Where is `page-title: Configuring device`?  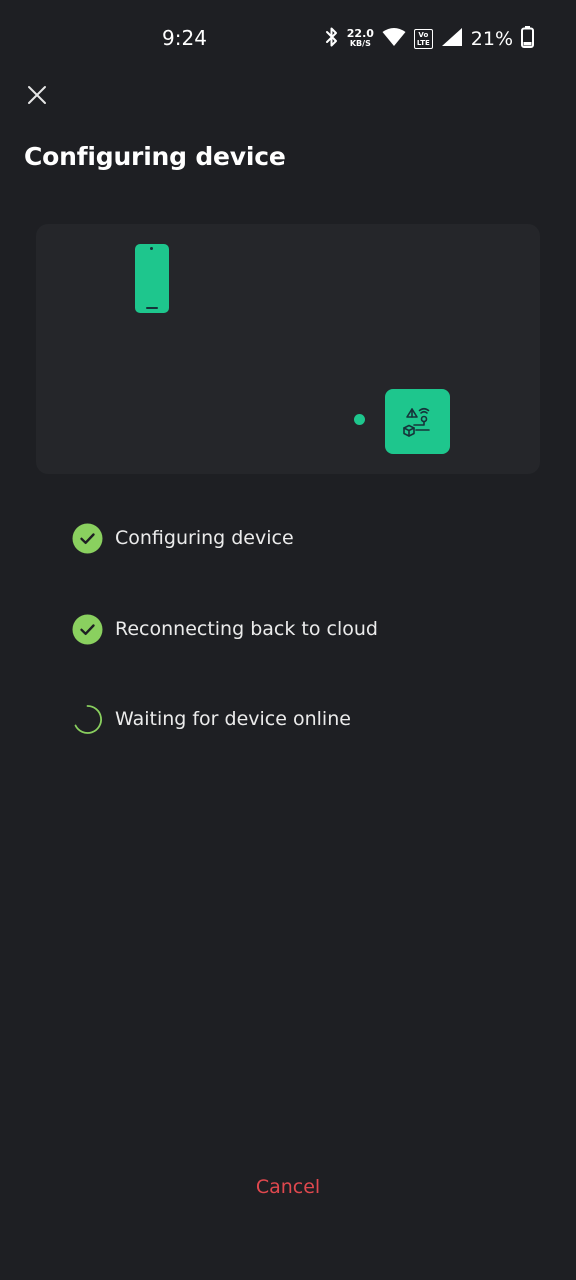
page-title: Configuring device is located at coordinates (155, 156).